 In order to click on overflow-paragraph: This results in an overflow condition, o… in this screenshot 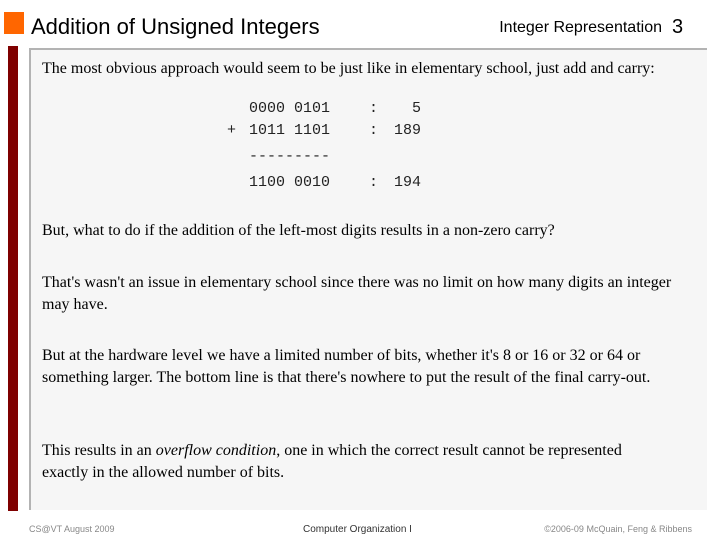, I will do `click(342, 461)`.